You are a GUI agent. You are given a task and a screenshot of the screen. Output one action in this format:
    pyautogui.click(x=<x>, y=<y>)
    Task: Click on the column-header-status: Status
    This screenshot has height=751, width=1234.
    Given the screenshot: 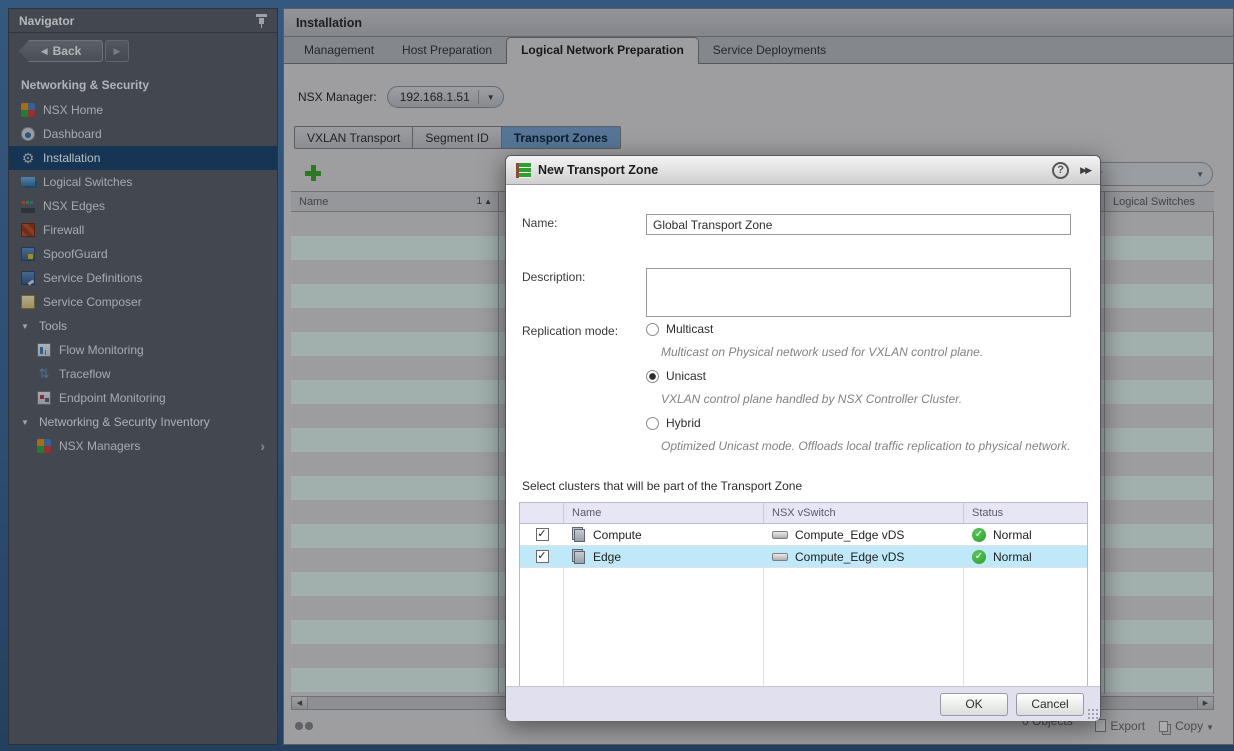 What is the action you would take?
    pyautogui.click(x=1025, y=513)
    